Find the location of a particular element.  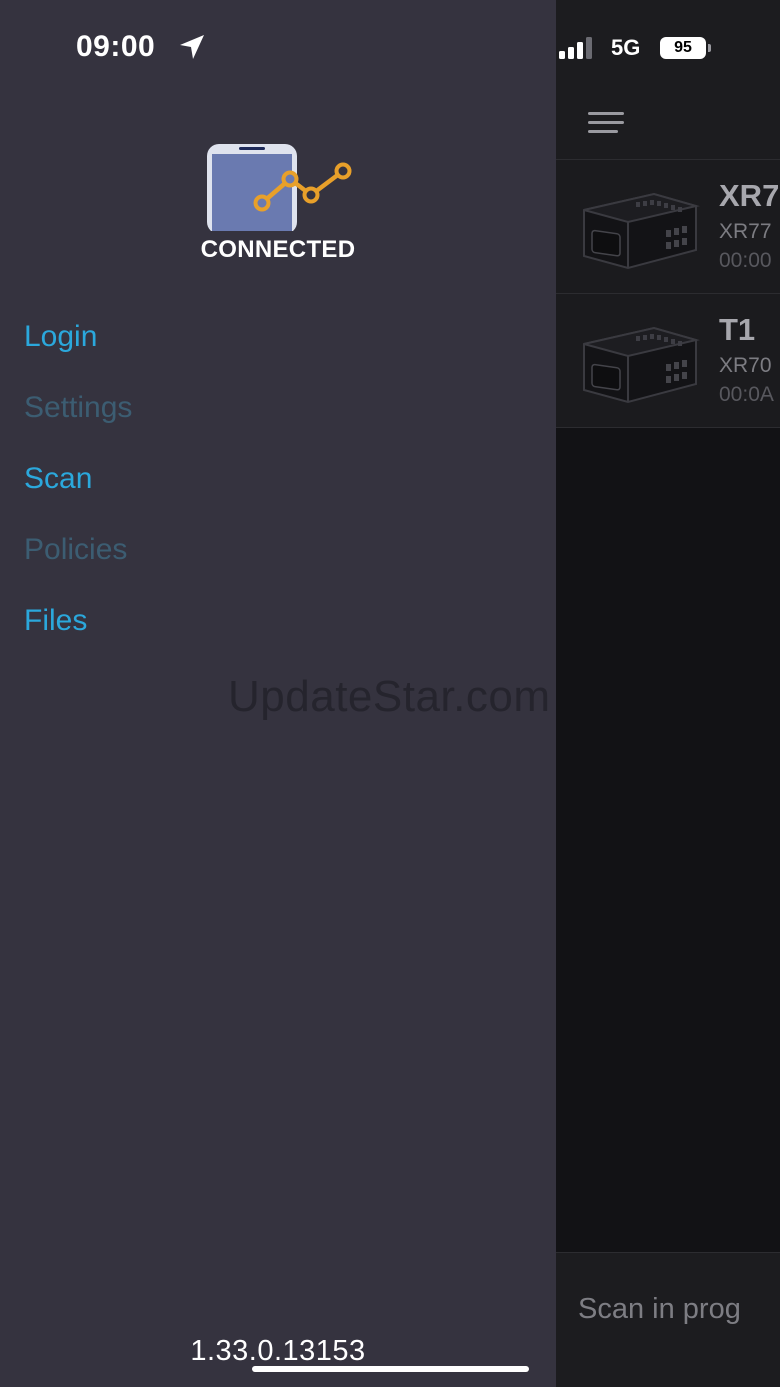

device-time: 00:00 is located at coordinates (745, 260).